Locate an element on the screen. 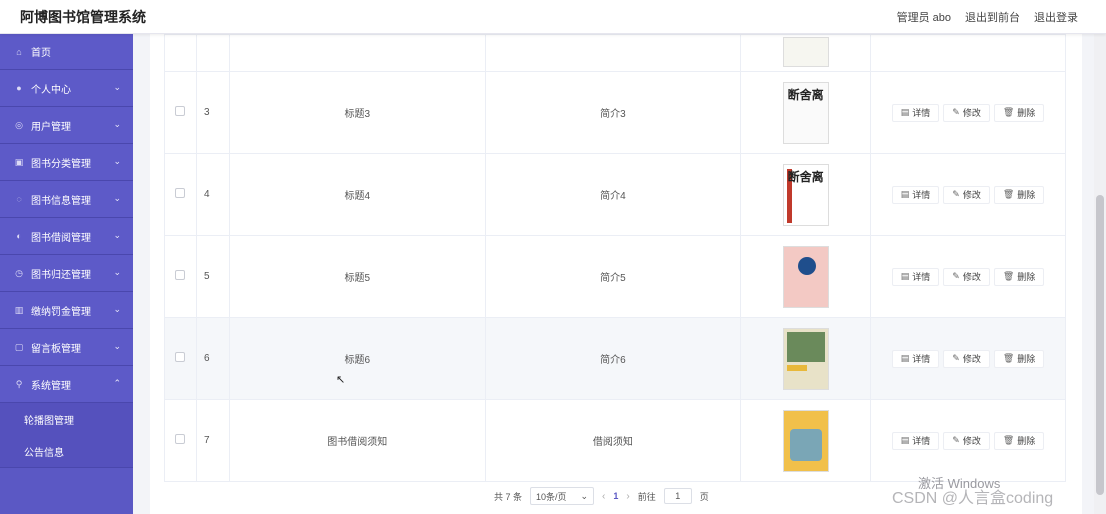 This screenshot has width=1106, height=514. sidebar-item-label: 图书归还管理 is located at coordinates (61, 275).